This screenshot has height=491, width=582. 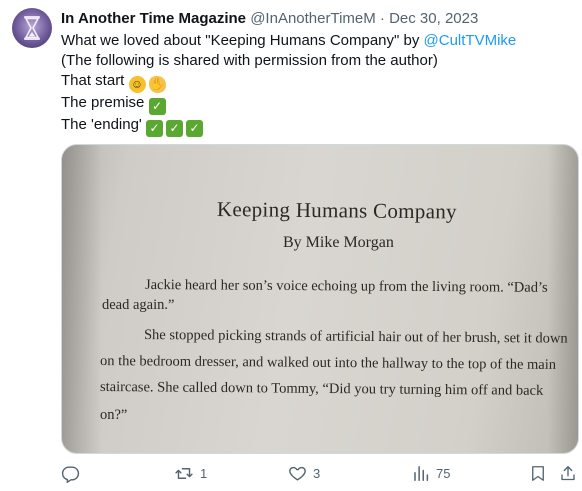 I want to click on hourglass-logo-icon, so click(x=32, y=28).